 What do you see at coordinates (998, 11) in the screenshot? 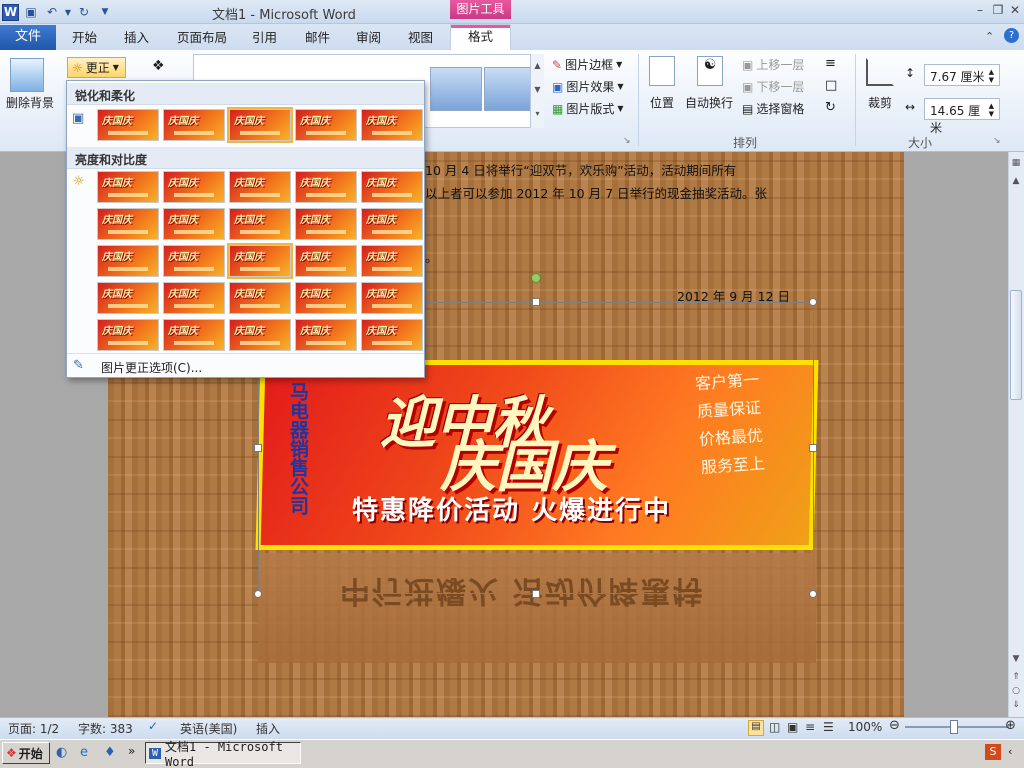
I see `restore-icon: ❐` at bounding box center [998, 11].